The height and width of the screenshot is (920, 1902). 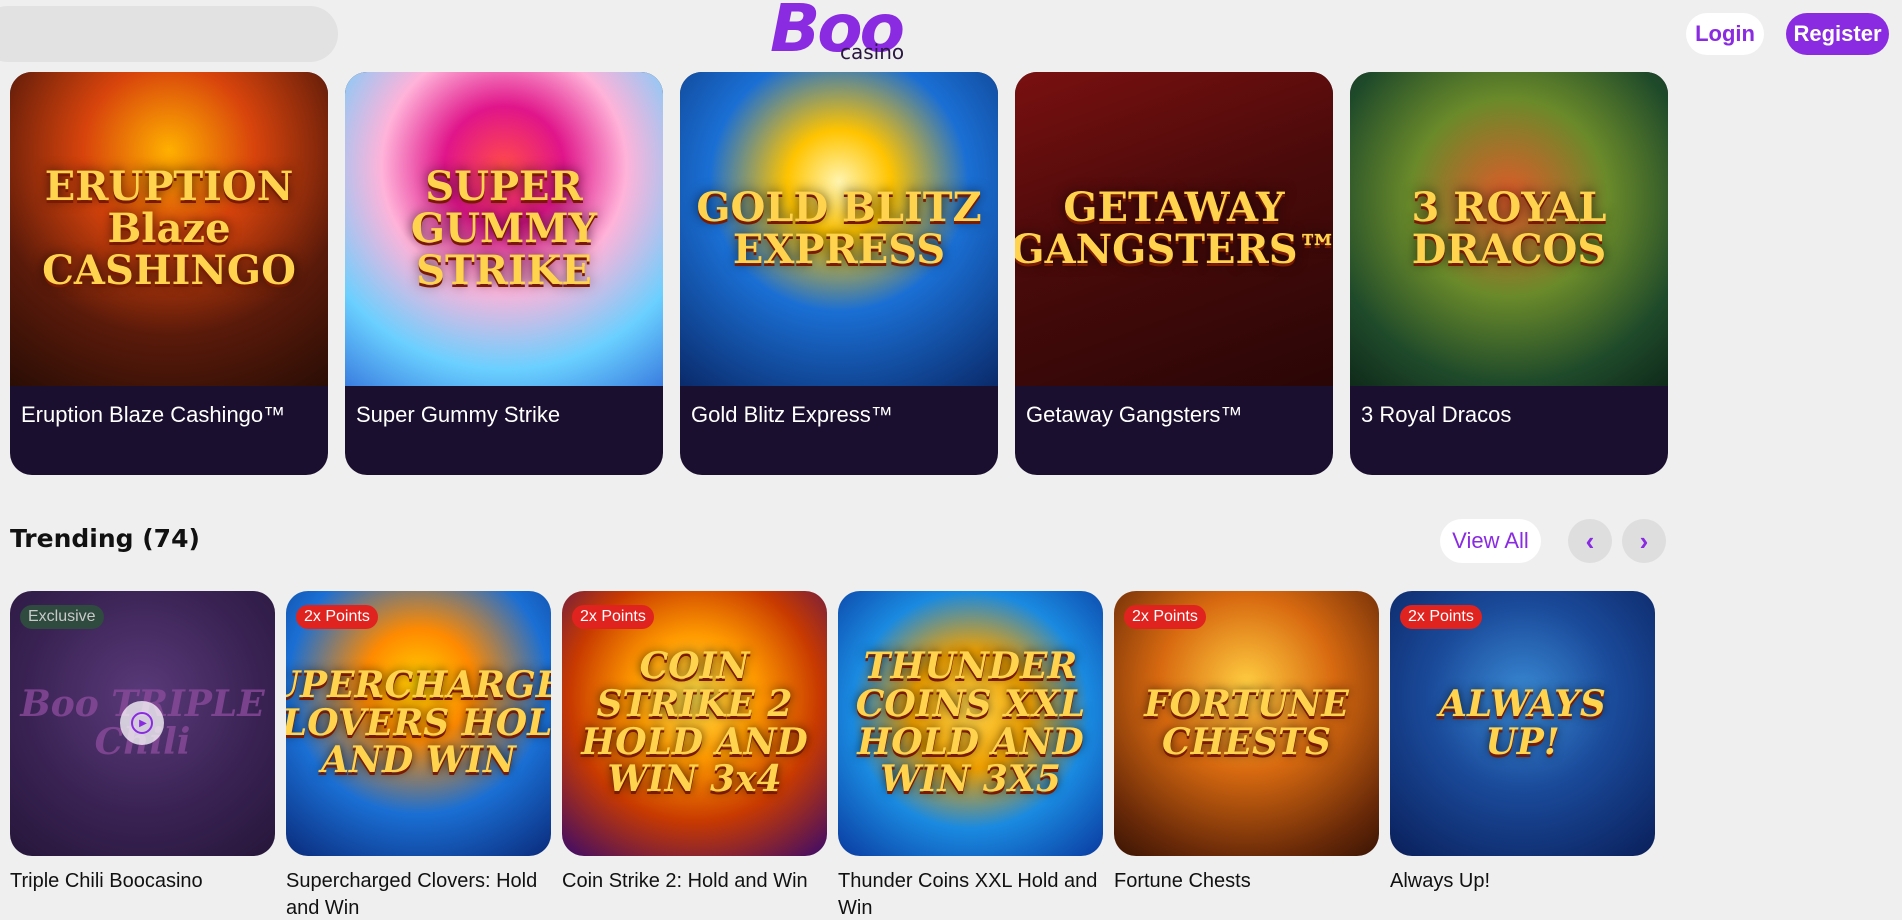 I want to click on game-name: Gold Blitz Express™, so click(x=792, y=414).